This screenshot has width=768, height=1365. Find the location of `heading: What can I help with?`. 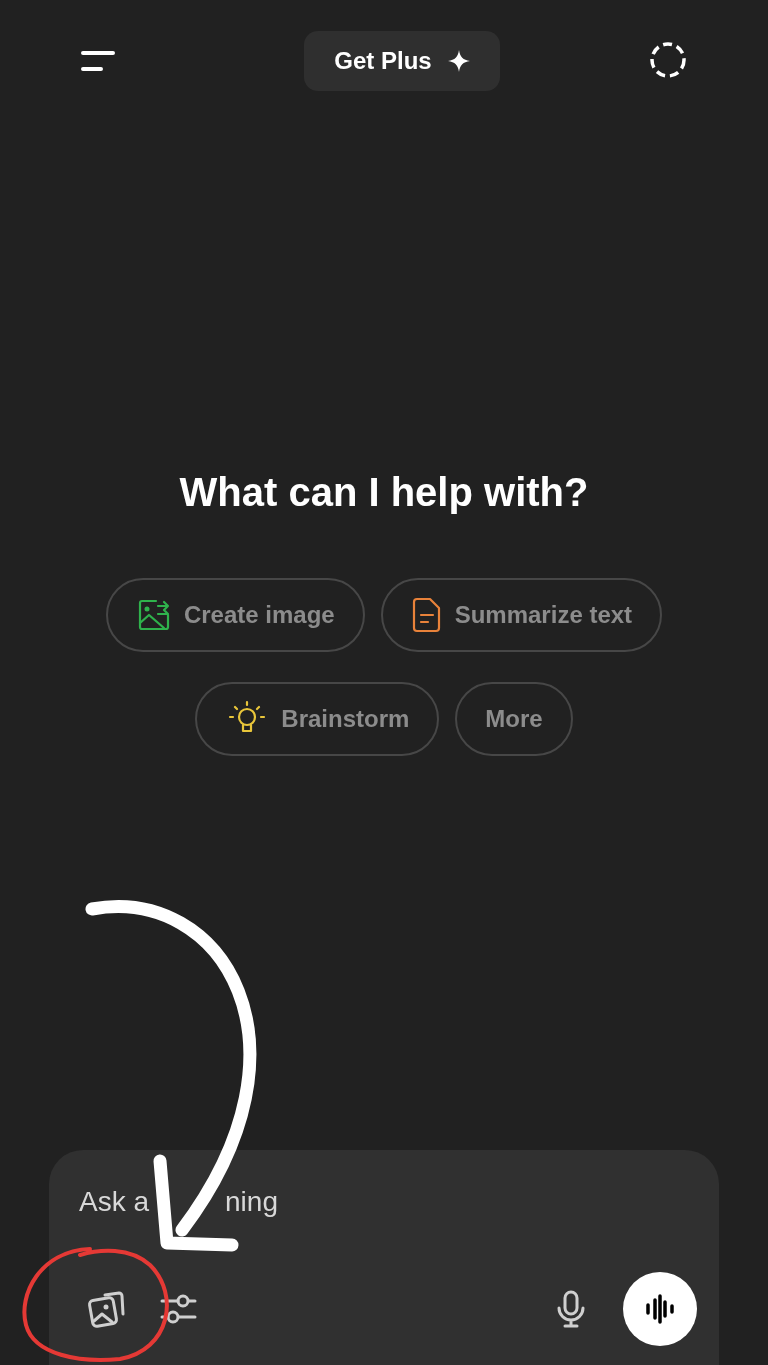

heading: What can I help with? is located at coordinates (384, 492).